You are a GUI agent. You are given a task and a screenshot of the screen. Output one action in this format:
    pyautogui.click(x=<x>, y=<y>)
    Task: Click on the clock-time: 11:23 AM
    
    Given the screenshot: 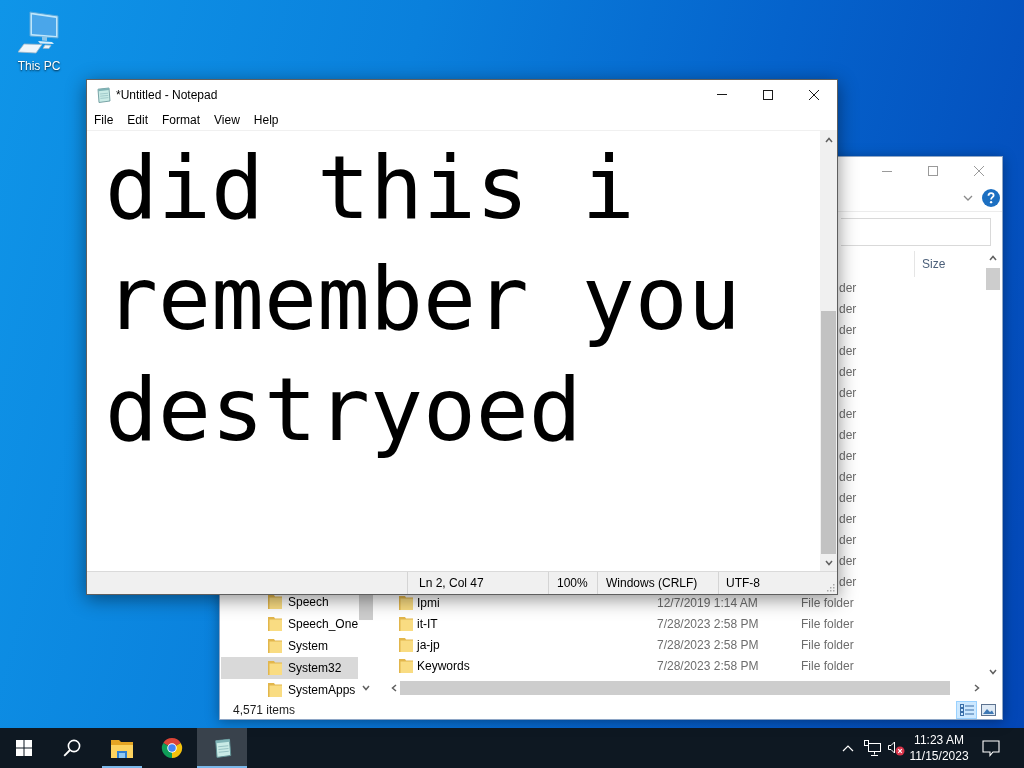 What is the action you would take?
    pyautogui.click(x=939, y=740)
    